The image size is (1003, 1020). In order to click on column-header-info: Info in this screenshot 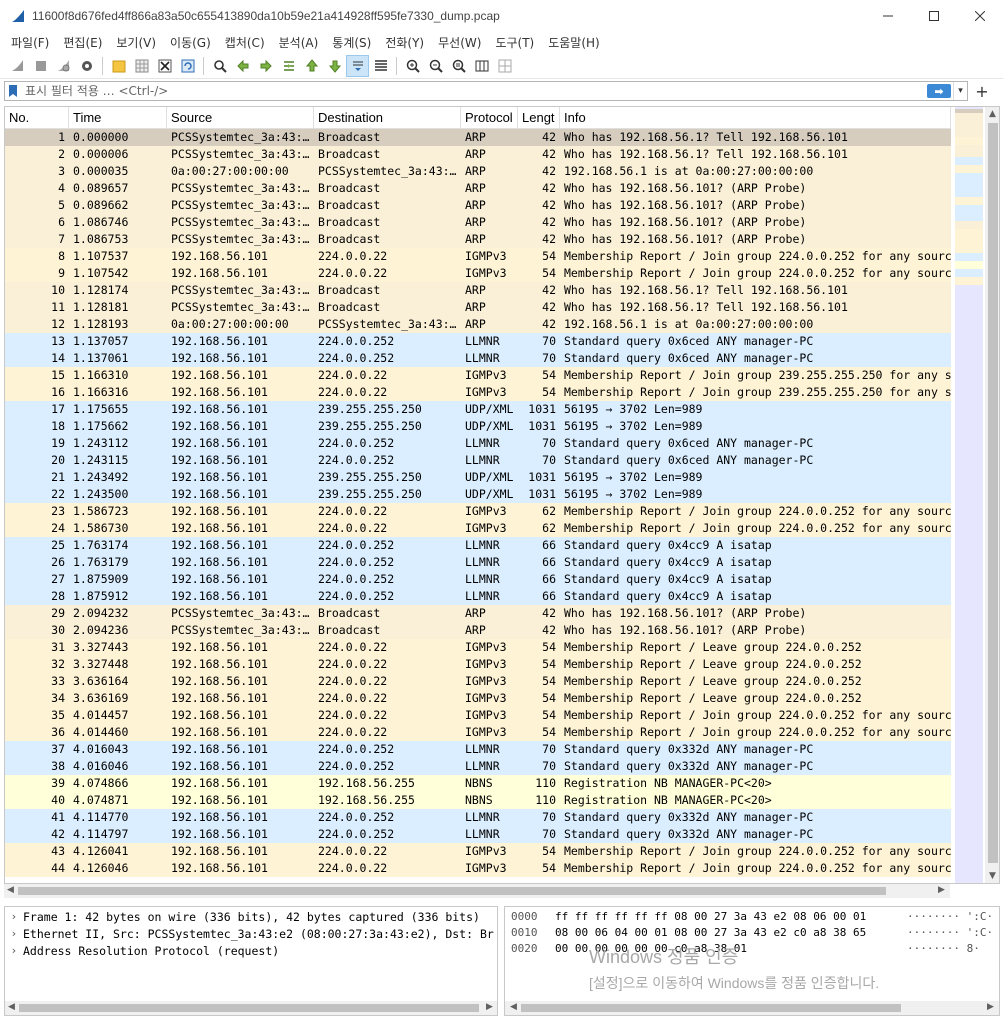, I will do `click(755, 117)`.